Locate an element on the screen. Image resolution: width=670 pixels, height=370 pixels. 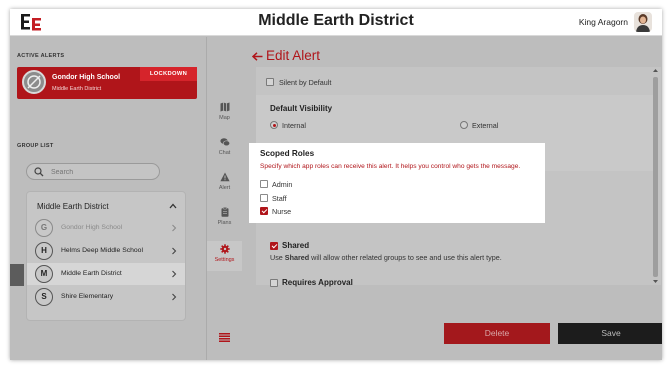
group-item-initial: S is located at coordinates (44, 297).